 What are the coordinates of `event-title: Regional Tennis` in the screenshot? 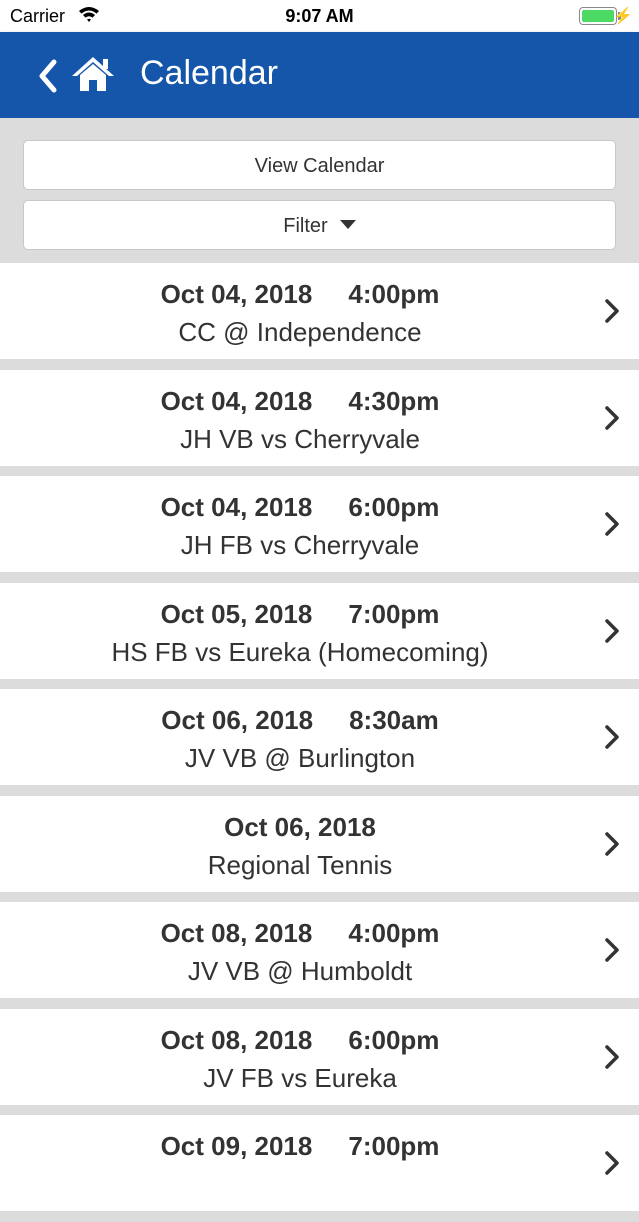 It's located at (300, 864).